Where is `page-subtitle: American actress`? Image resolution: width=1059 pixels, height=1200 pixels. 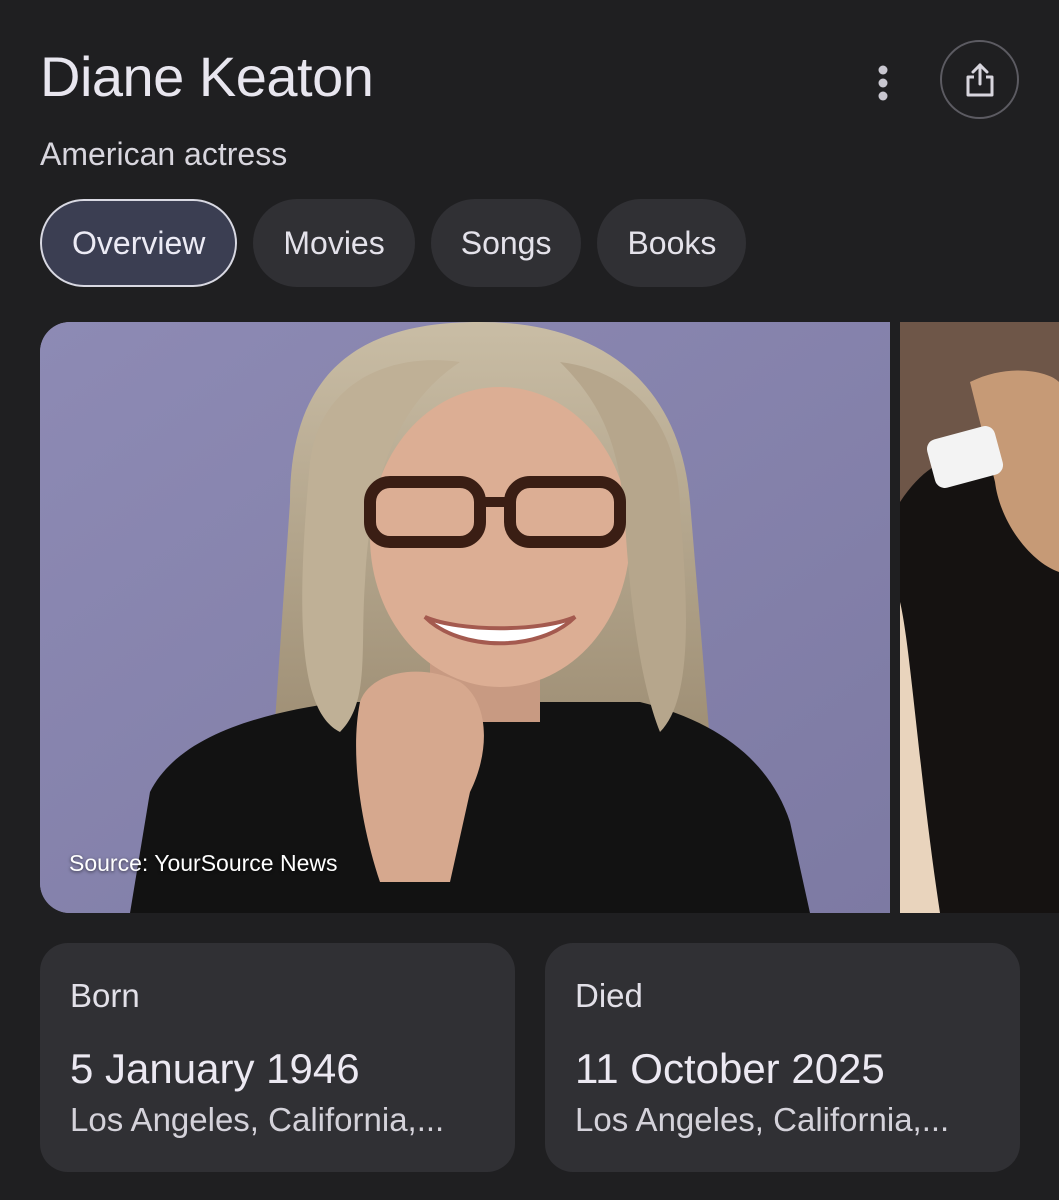 page-subtitle: American actress is located at coordinates (164, 154).